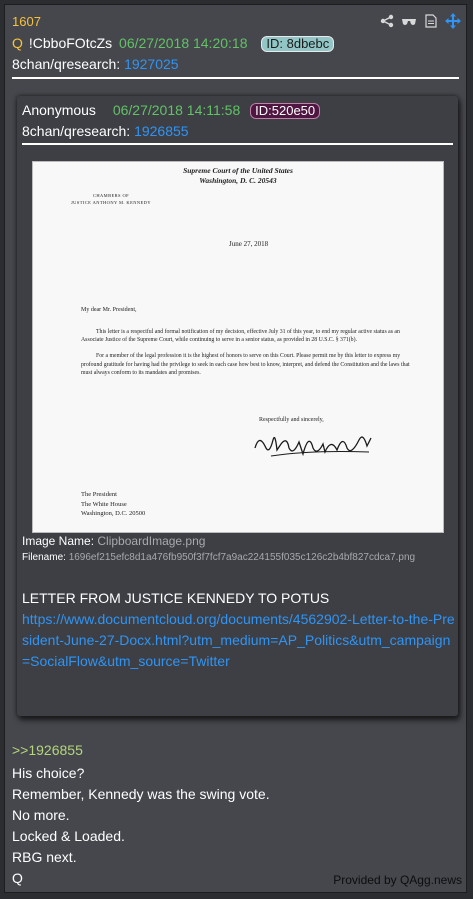  What do you see at coordinates (44, 857) in the screenshot?
I see `body-line: RBG next.` at bounding box center [44, 857].